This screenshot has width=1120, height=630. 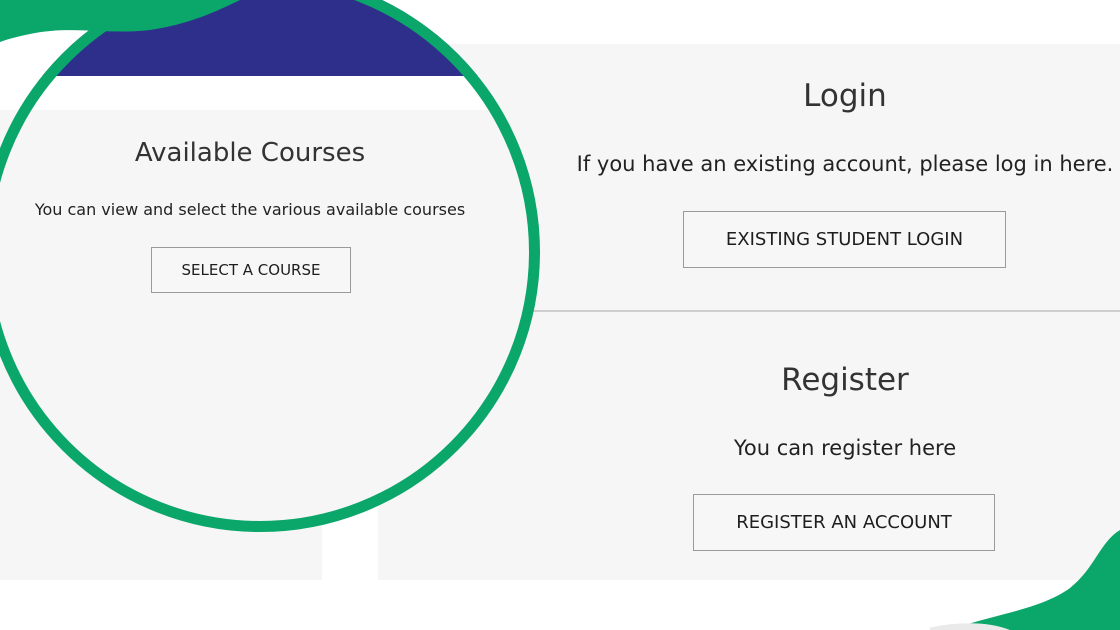 What do you see at coordinates (845, 380) in the screenshot?
I see `register-title: Register` at bounding box center [845, 380].